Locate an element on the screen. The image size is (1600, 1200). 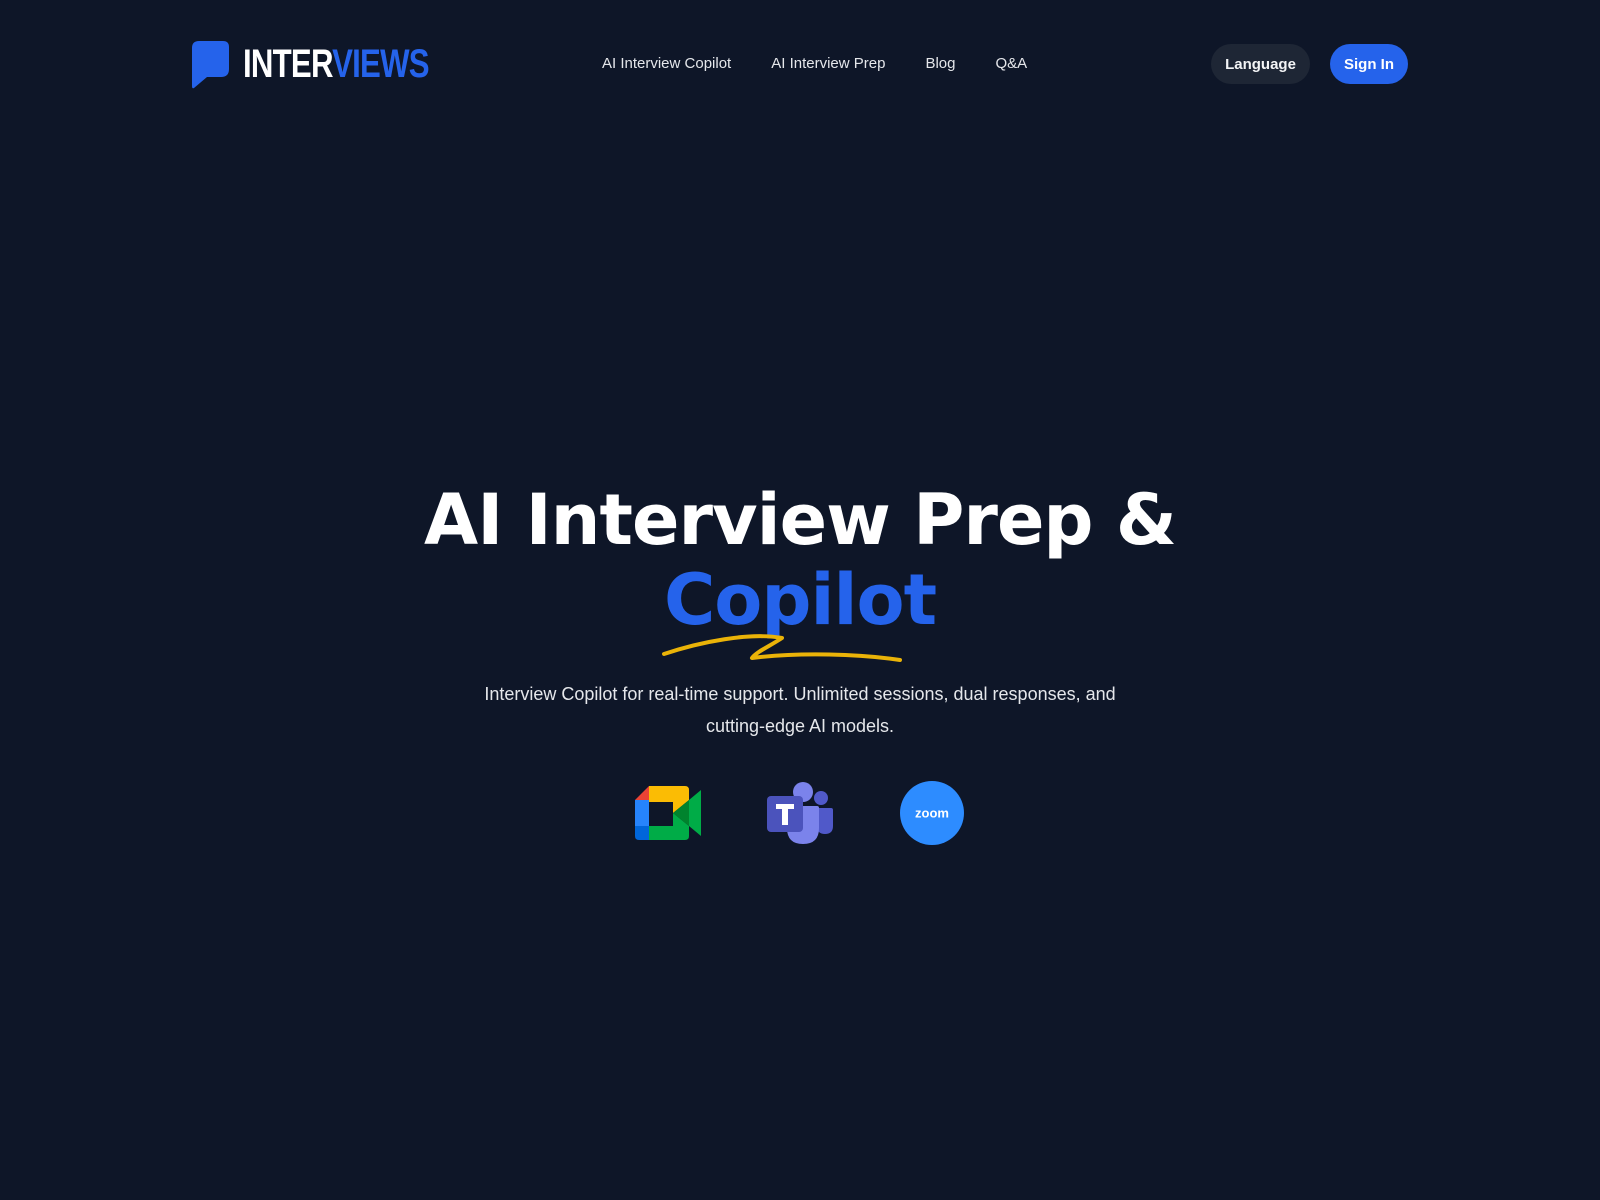
platform-microsoft-teams is located at coordinates (800, 813).